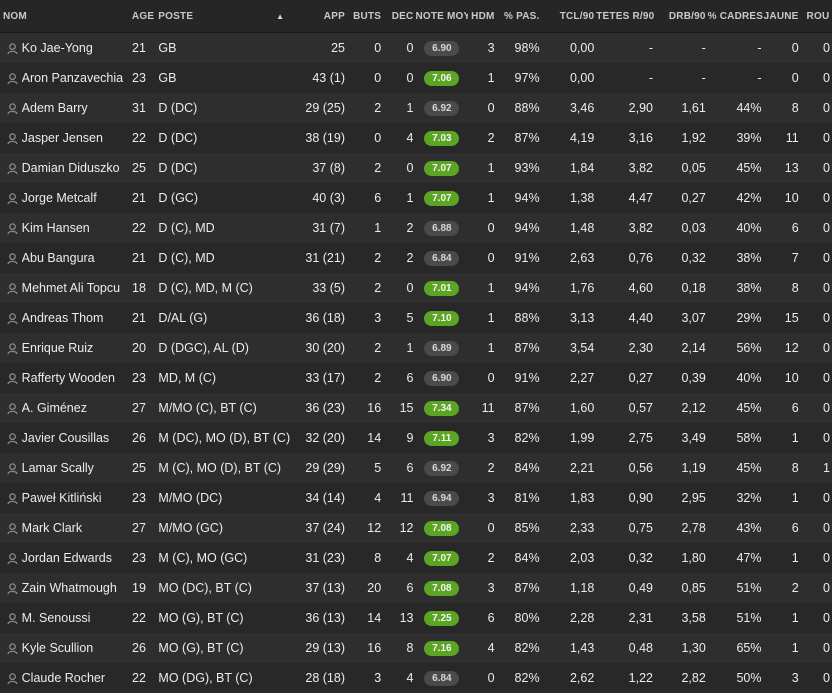 This screenshot has height=693, width=832. What do you see at coordinates (77, 648) in the screenshot?
I see `player-name: Kyle Scullion` at bounding box center [77, 648].